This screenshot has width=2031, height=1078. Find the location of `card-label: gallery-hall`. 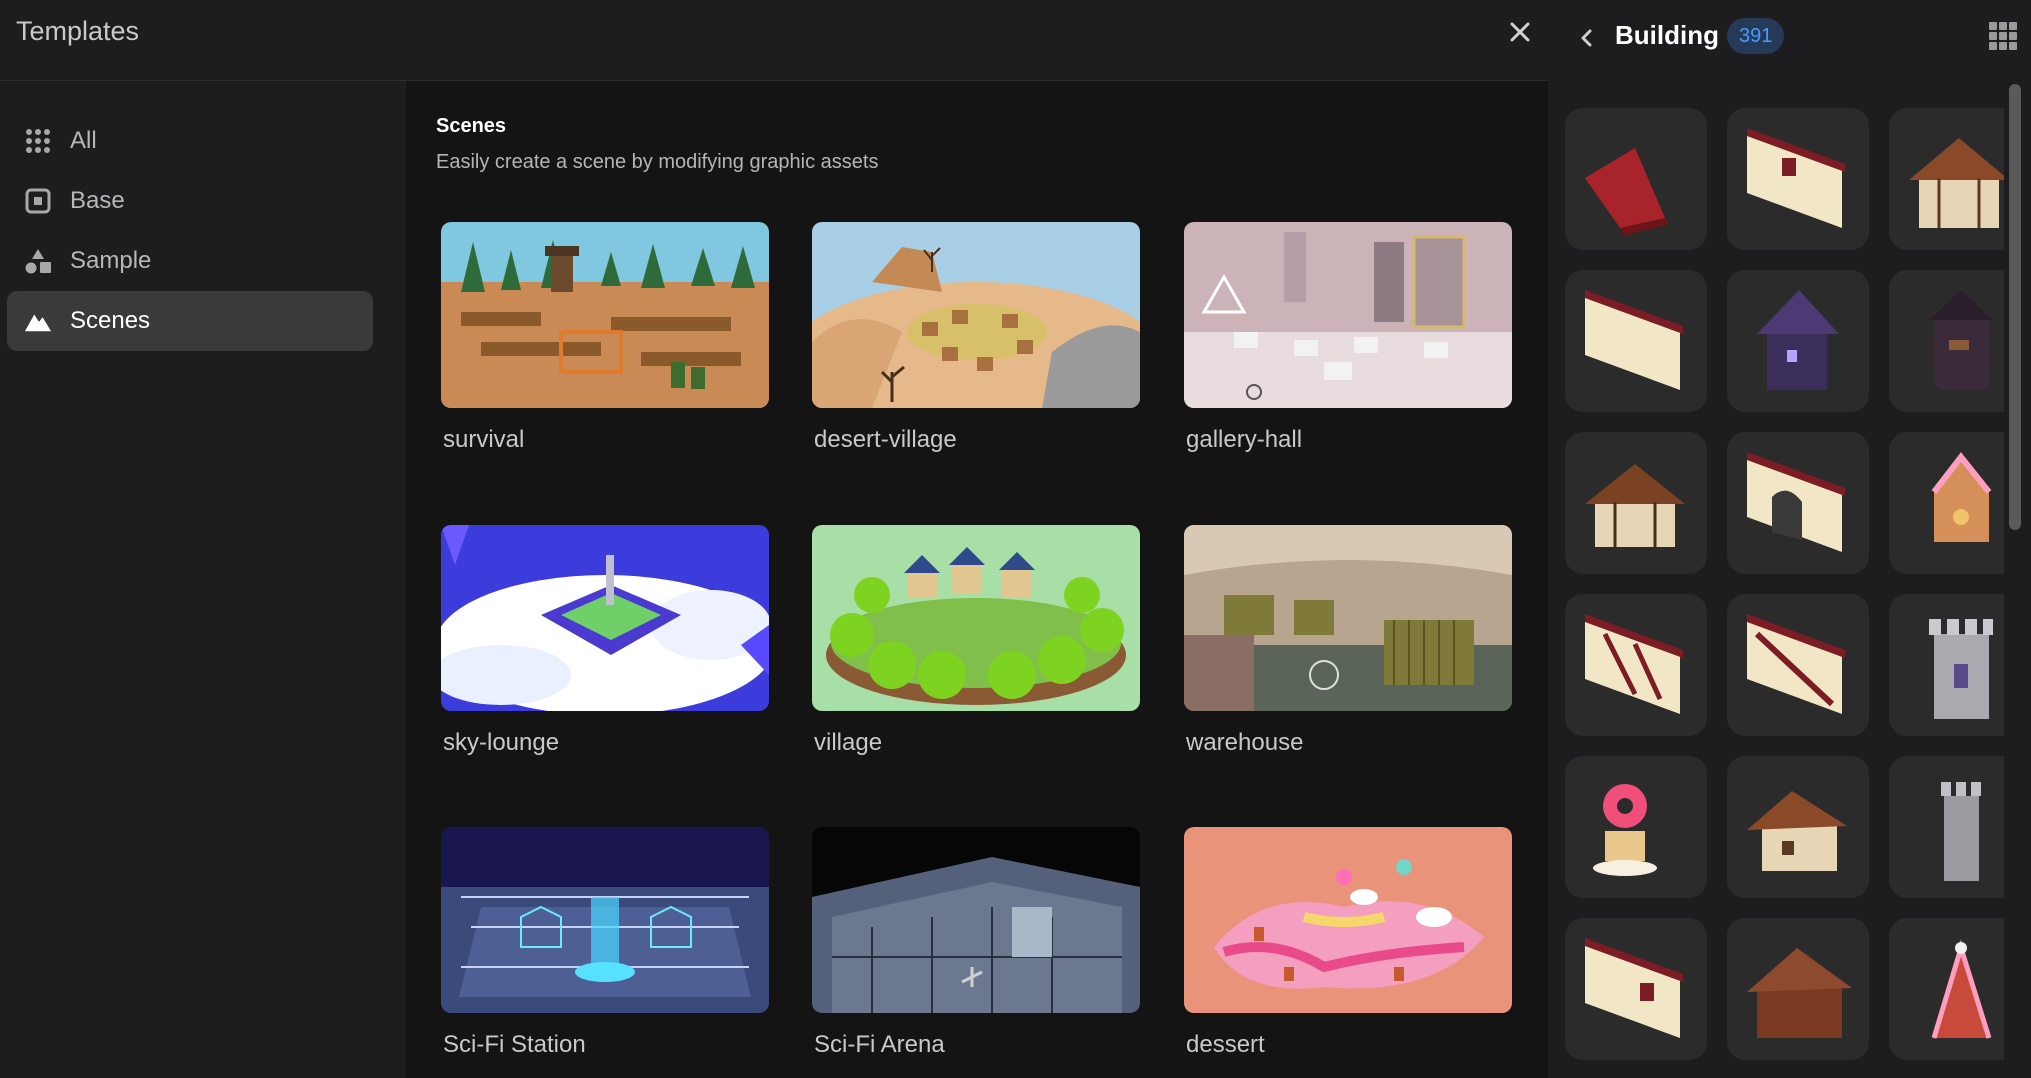

card-label: gallery-hall is located at coordinates (1244, 439).